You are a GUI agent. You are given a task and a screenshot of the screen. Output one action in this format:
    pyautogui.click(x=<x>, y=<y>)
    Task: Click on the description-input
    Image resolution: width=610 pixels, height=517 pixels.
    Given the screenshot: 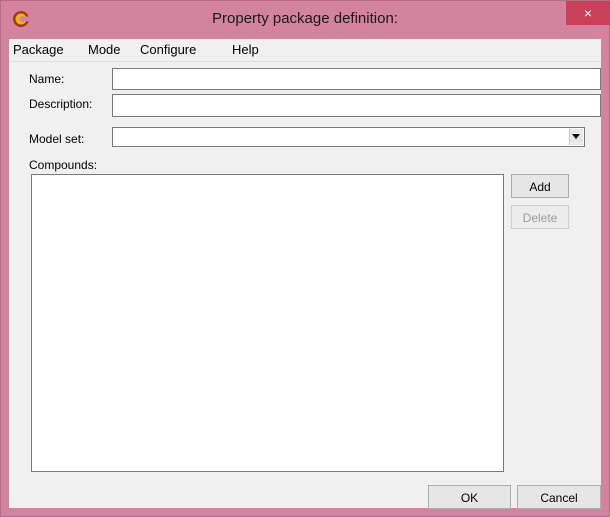 What is the action you would take?
    pyautogui.click(x=356, y=105)
    